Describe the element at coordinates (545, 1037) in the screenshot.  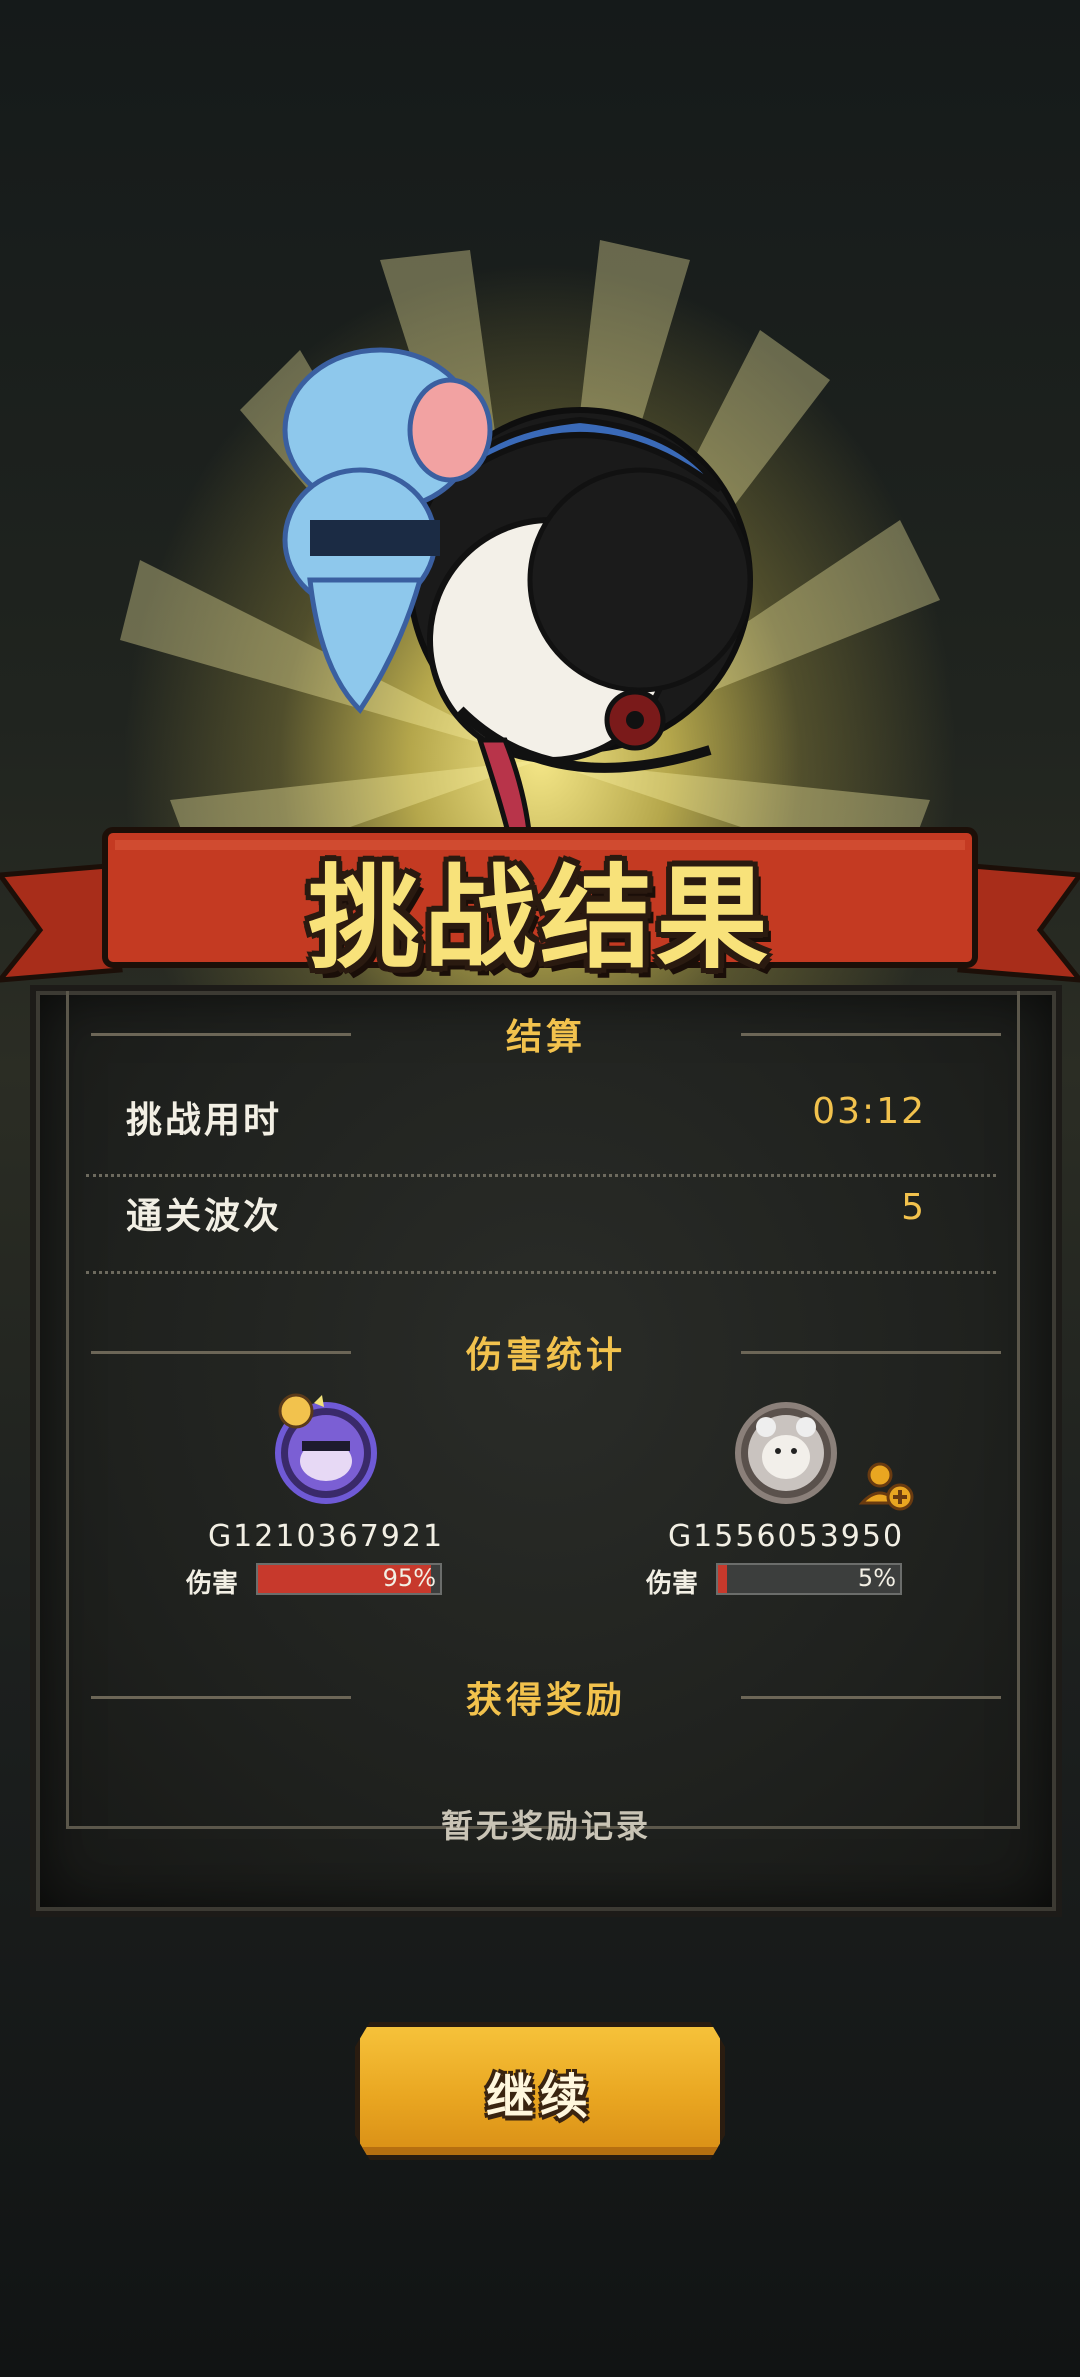
I see `settlement-title: 结算` at that location.